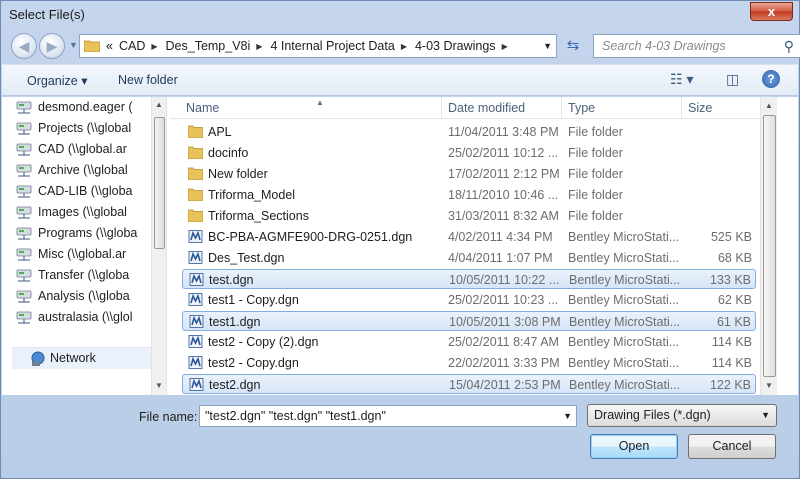  Describe the element at coordinates (85, 107) in the screenshot. I see `sidebar-item-label: desmond.eager (` at that location.